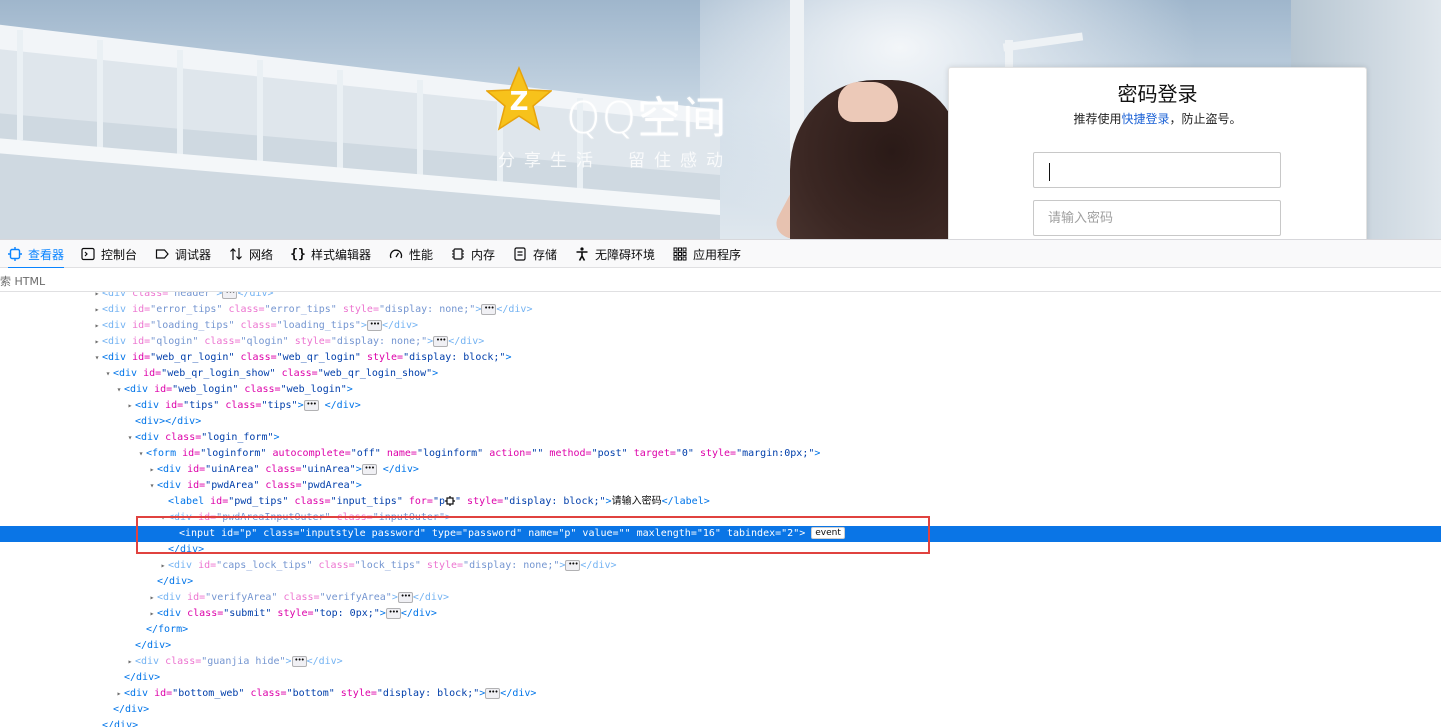  What do you see at coordinates (22, 281) in the screenshot?
I see `search-html-input: 索 HTML` at bounding box center [22, 281].